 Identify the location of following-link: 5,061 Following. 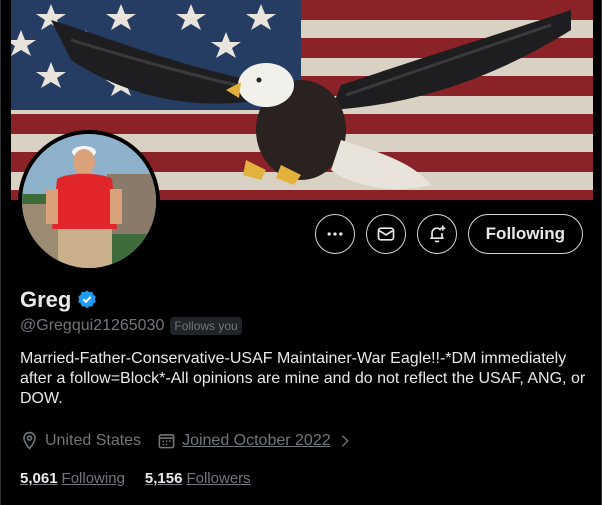
(72, 478).